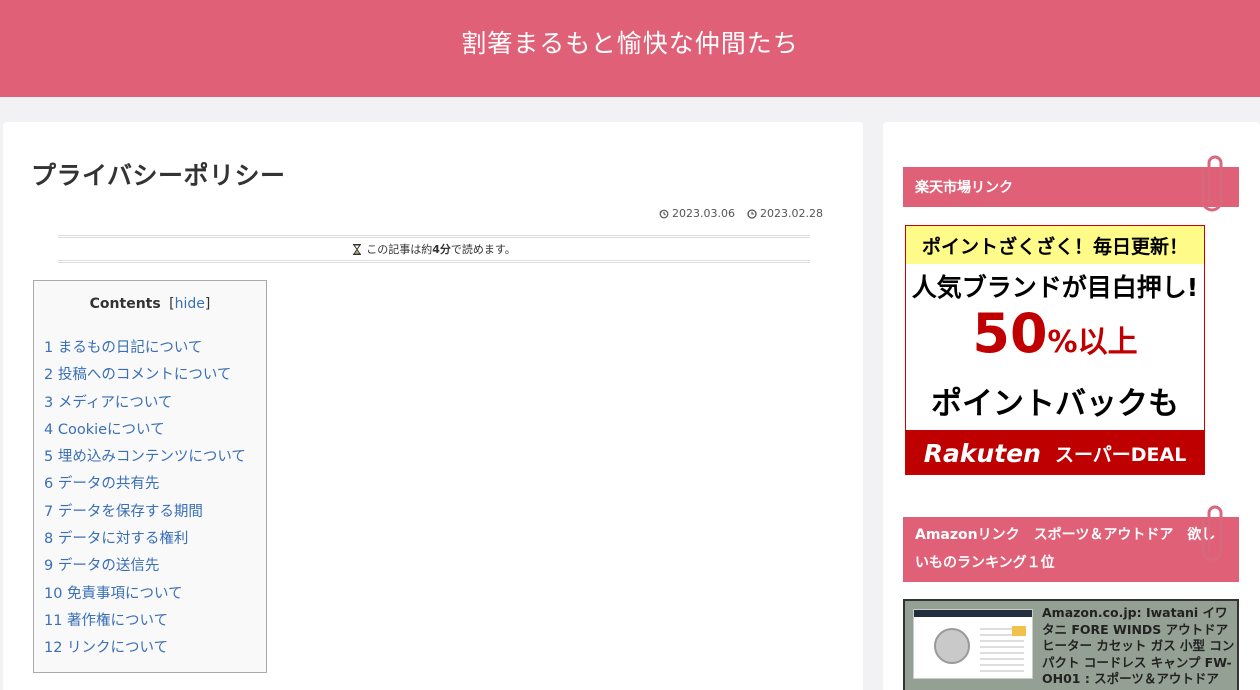  What do you see at coordinates (116, 539) in the screenshot?
I see `toc-link: 8 データに対する権利` at bounding box center [116, 539].